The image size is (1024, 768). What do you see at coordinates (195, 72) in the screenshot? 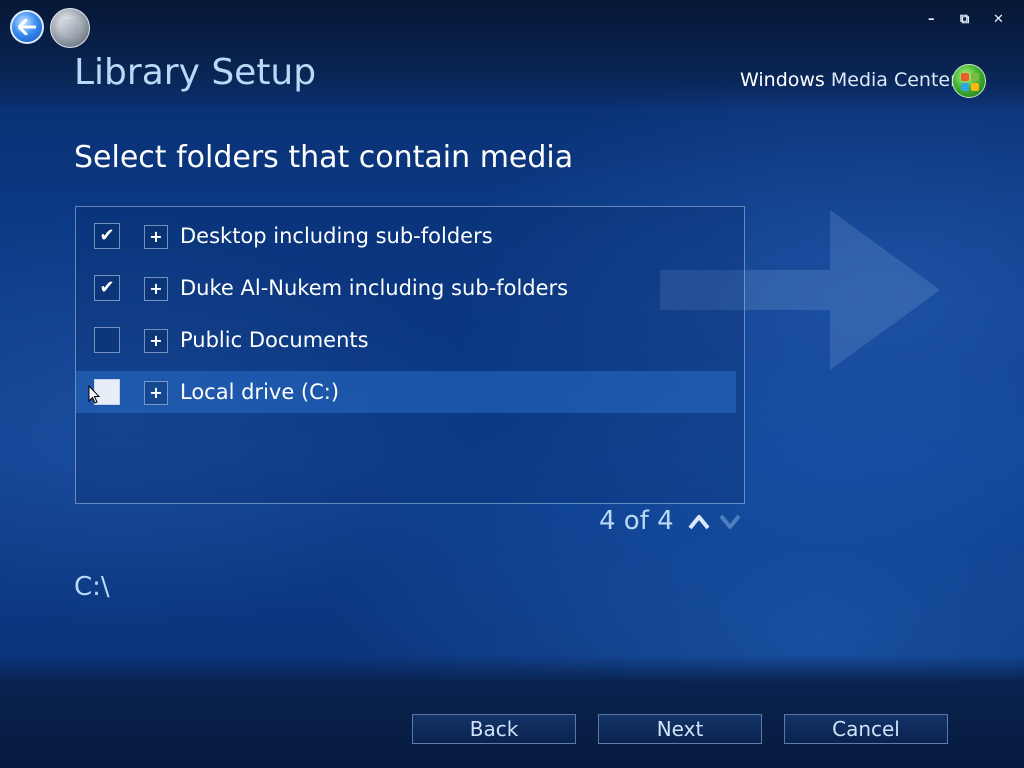
I see `page-title: Library Setup` at bounding box center [195, 72].